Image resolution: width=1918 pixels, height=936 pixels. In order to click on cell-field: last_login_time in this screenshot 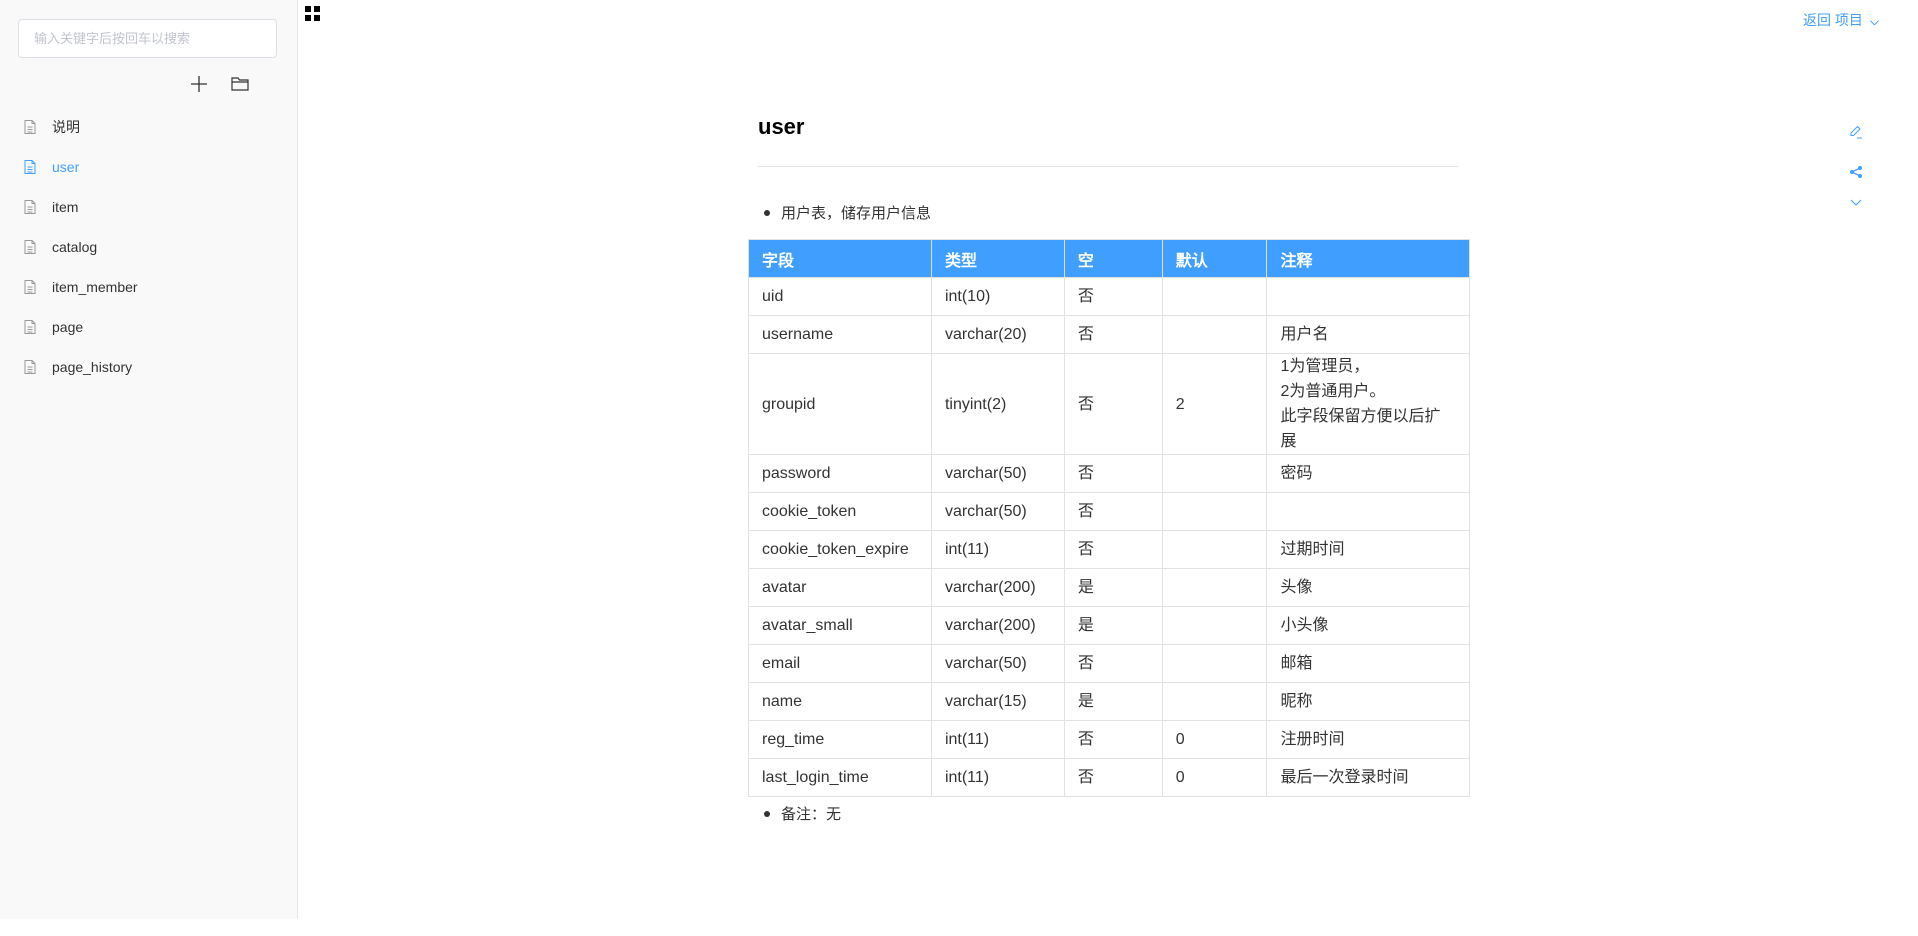, I will do `click(840, 777)`.